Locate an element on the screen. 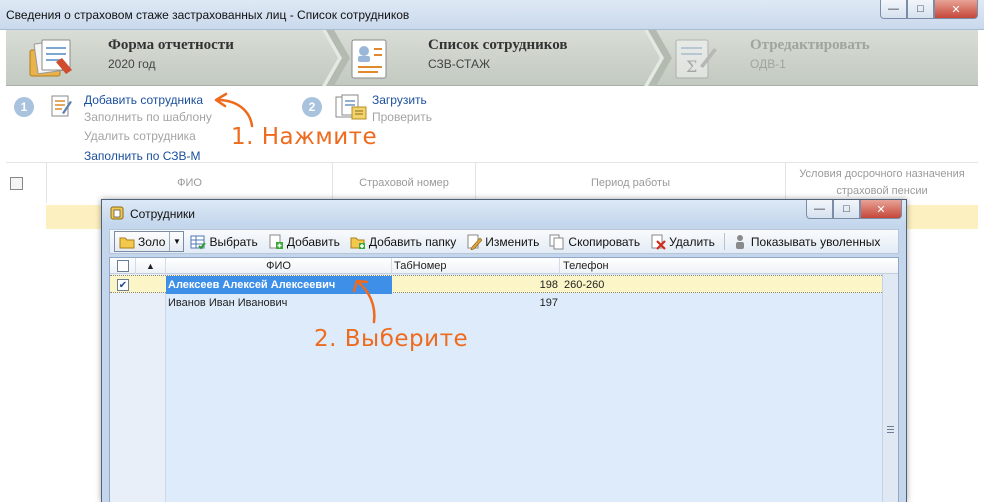 This screenshot has width=984, height=502. column-header-tab-number: ТабНомер is located at coordinates (476, 266).